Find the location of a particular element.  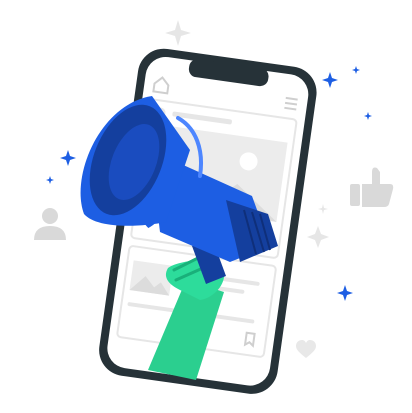

sparkle-grey-right is located at coordinates (318, 237).